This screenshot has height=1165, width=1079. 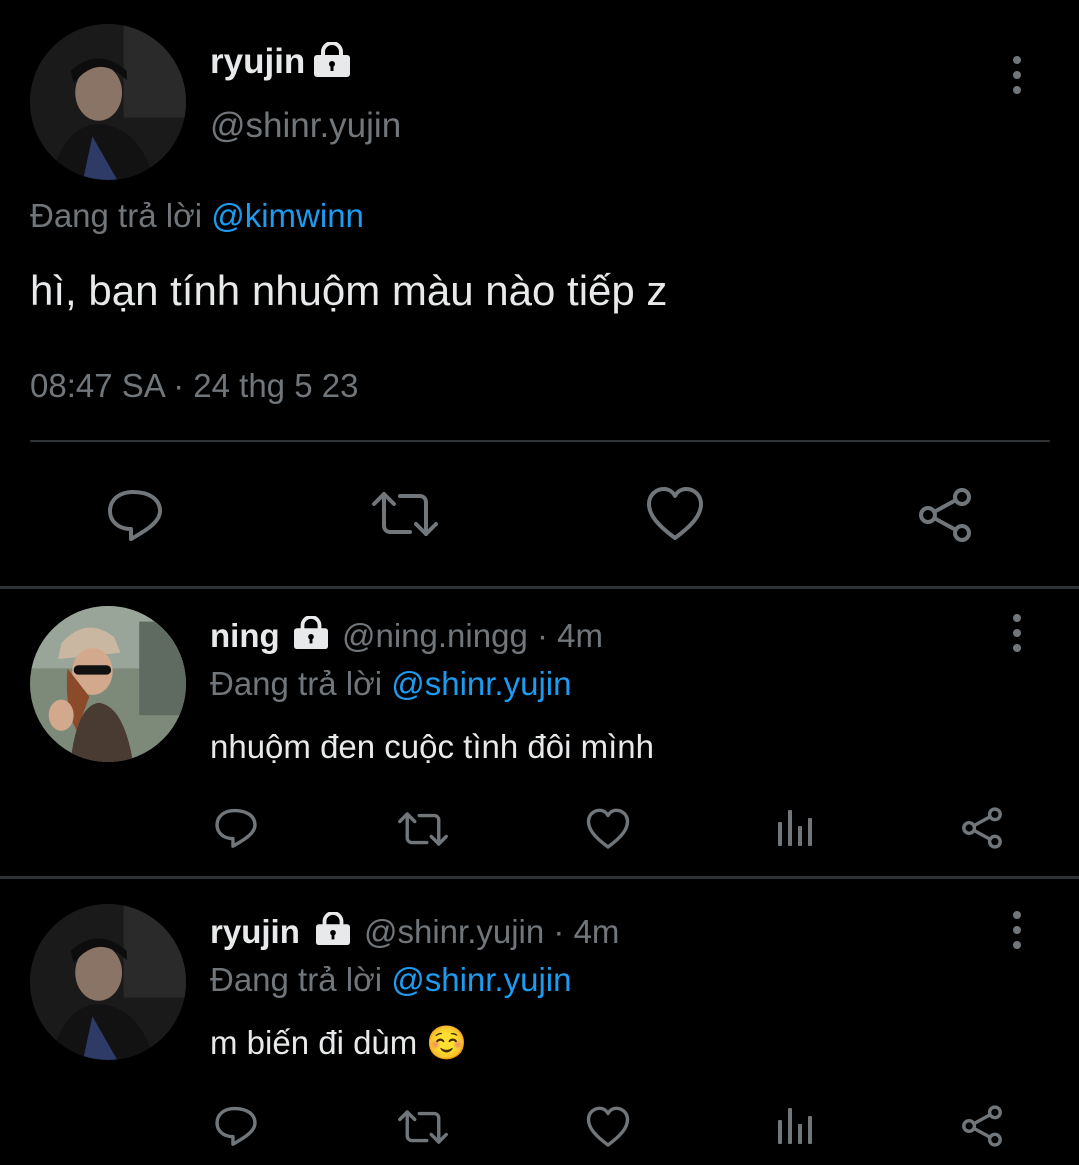 I want to click on tweet-text: nhuộm đen cuộc tình đôi mình, so click(x=432, y=746).